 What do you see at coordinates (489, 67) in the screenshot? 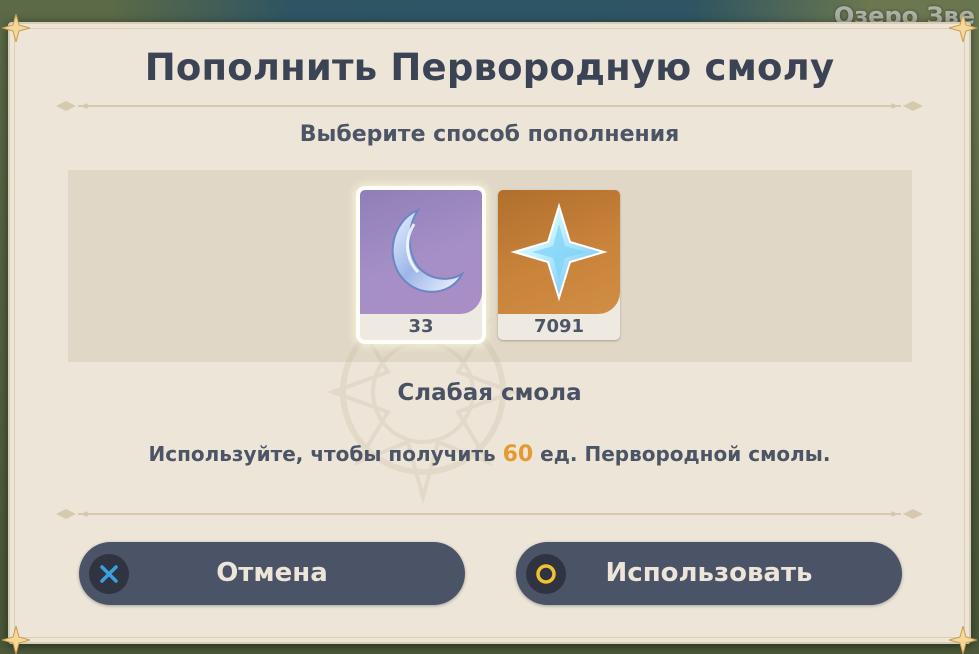
I see `dialog-title: Пополнить Первородную смолу` at bounding box center [489, 67].